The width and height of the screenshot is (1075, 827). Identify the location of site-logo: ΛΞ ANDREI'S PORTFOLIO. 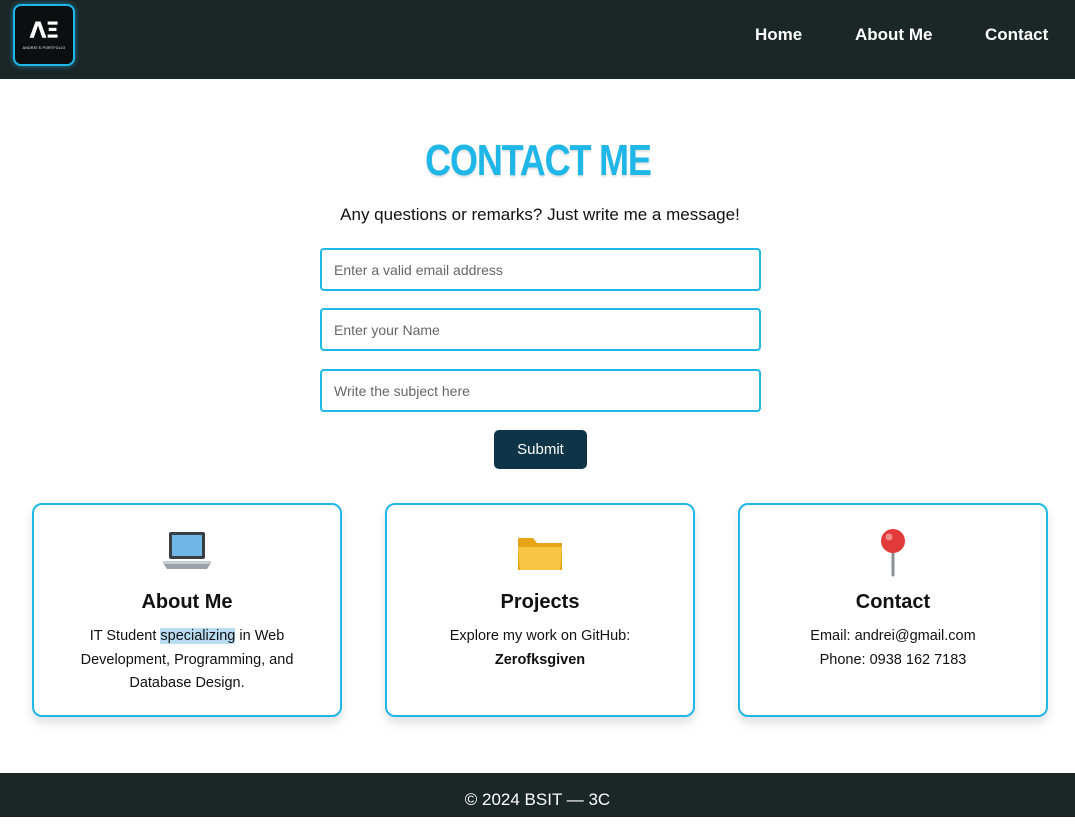
(44, 35).